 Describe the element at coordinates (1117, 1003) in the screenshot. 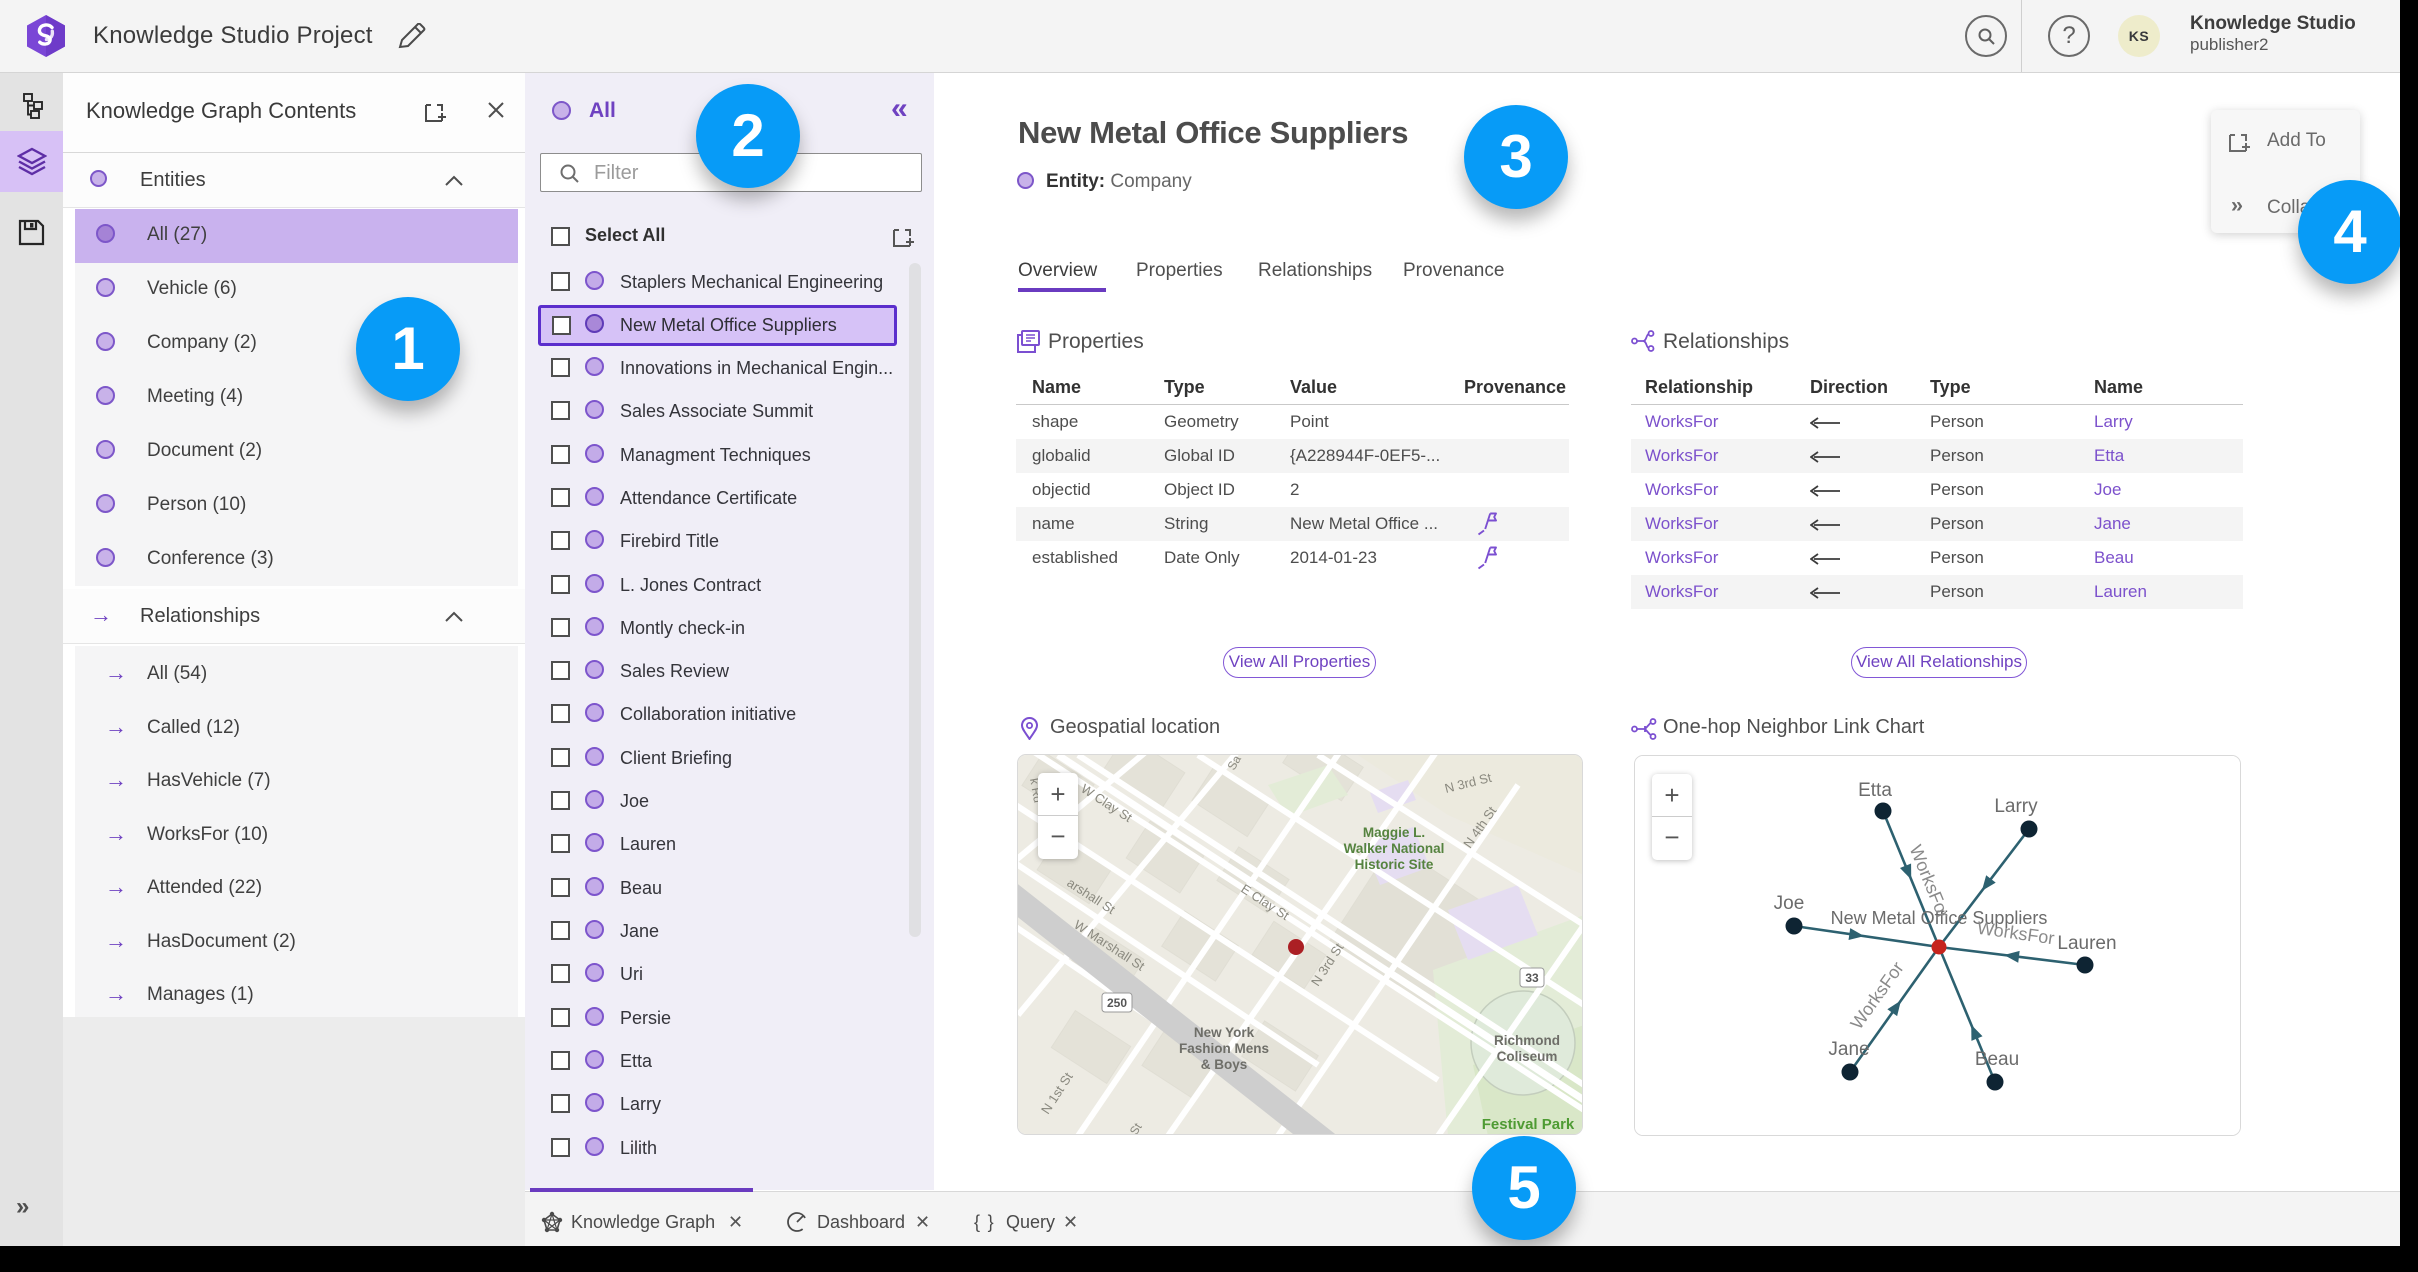

I see `svg-text: 250` at that location.